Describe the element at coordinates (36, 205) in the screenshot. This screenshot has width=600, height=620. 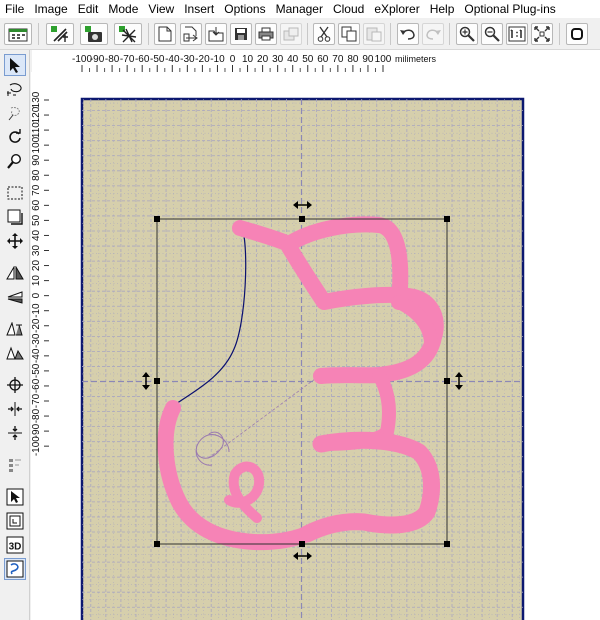
I see `ruler-tick-label: 60` at that location.